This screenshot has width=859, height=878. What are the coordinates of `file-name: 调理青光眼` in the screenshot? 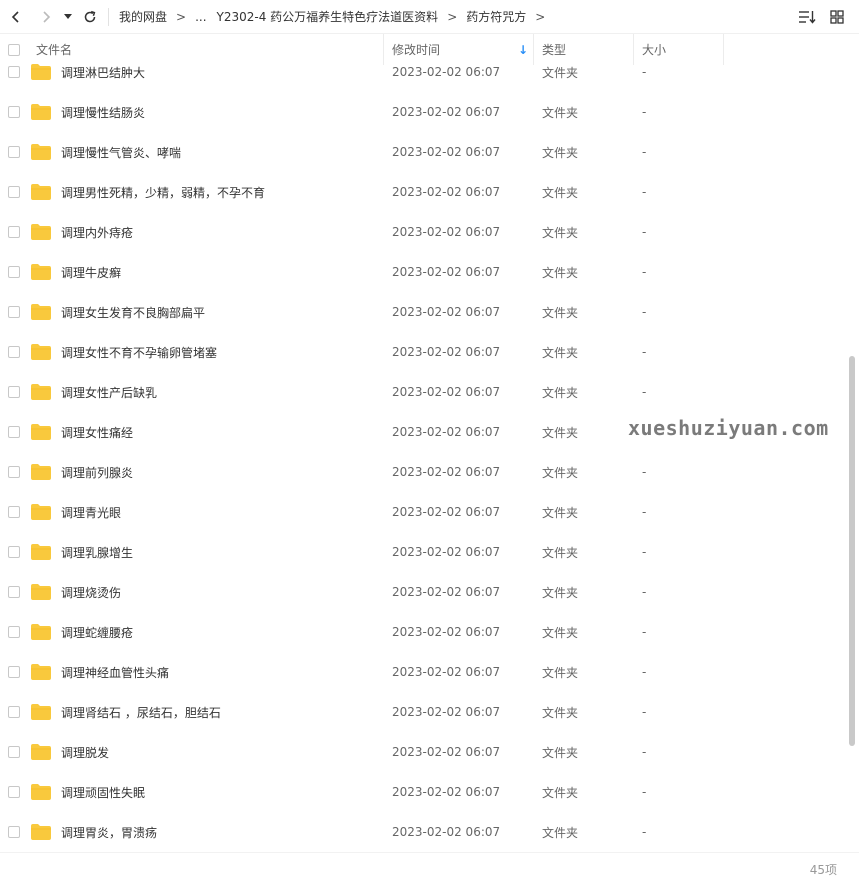 It's located at (91, 512).